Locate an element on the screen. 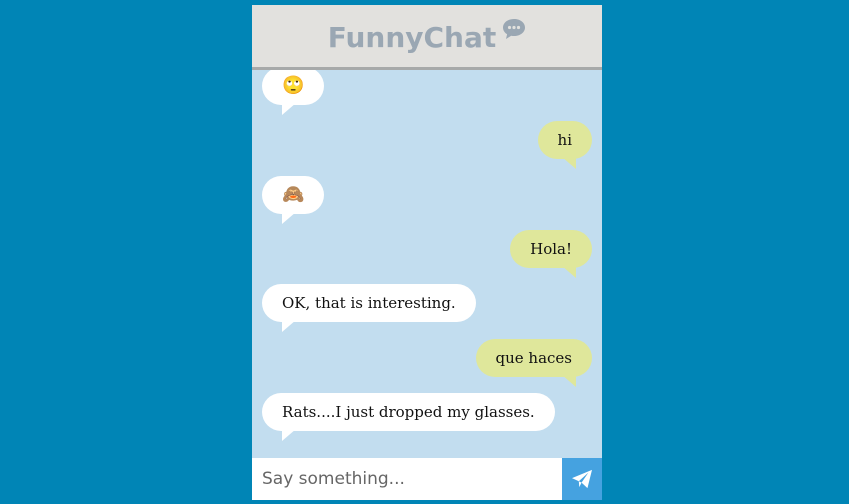 This screenshot has height=504, width=849. message-bubble-incoming: 🙈 is located at coordinates (293, 200).